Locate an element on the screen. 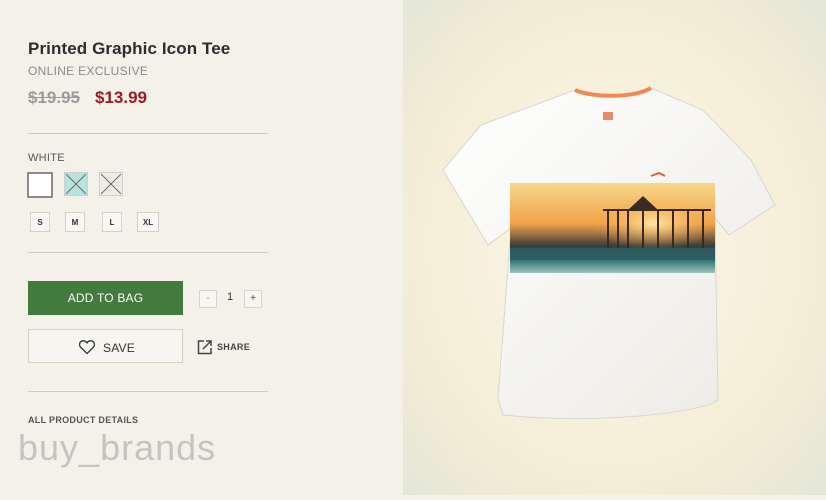  online-exclusive-badge: ONLINE EXCLUSIVE is located at coordinates (88, 71).